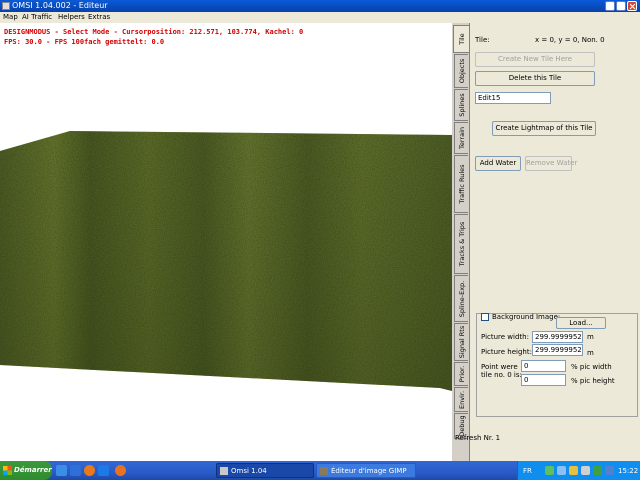  Describe the element at coordinates (609, 470) in the screenshot. I see `bluetooth-icon` at that location.